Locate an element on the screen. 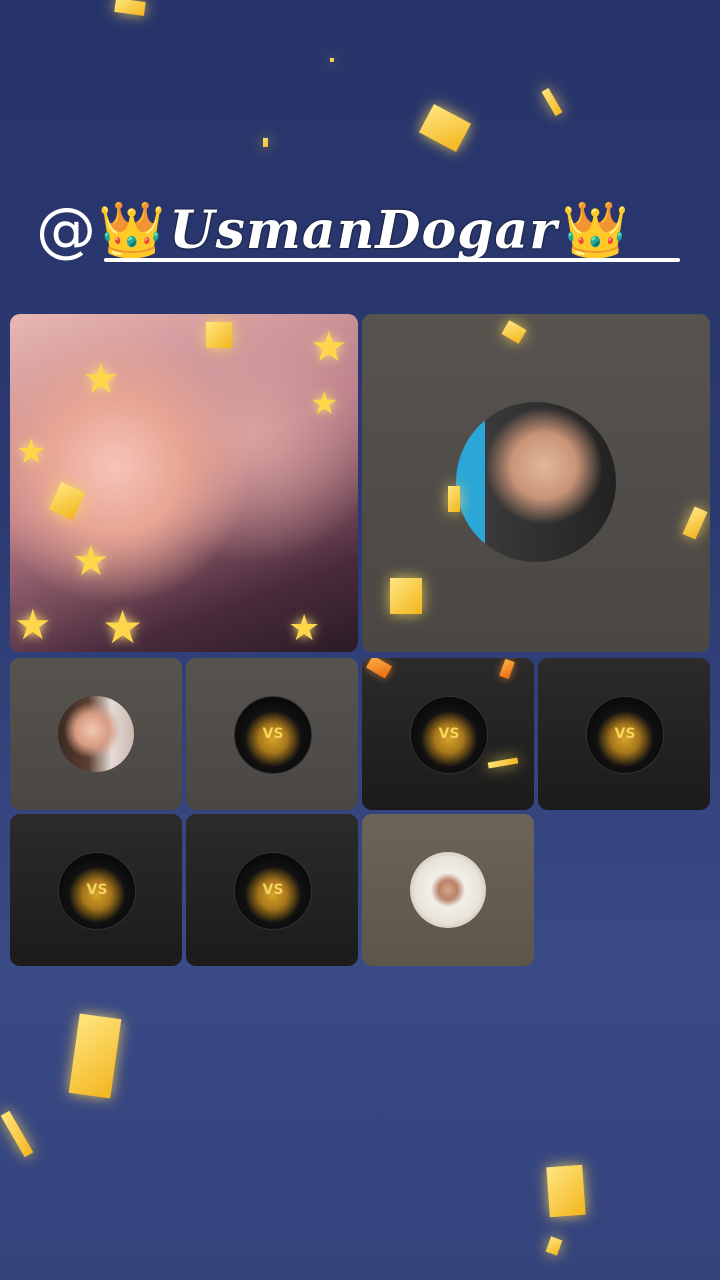  title-underline is located at coordinates (392, 260).